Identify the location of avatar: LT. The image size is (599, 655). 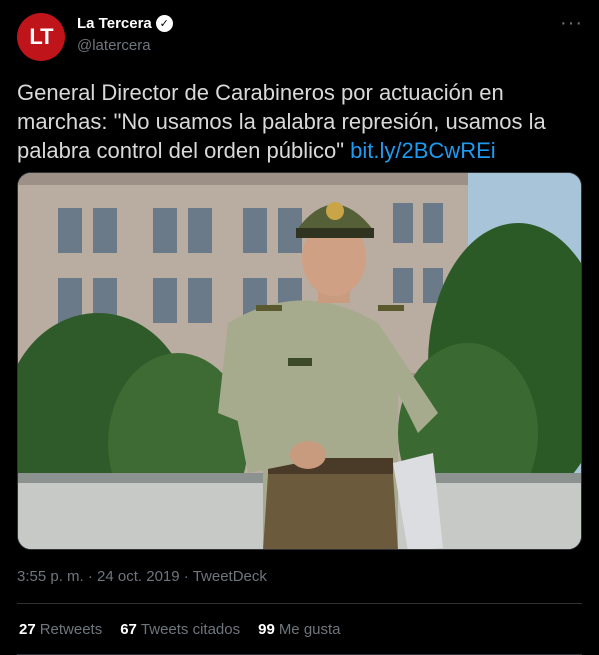
(41, 37).